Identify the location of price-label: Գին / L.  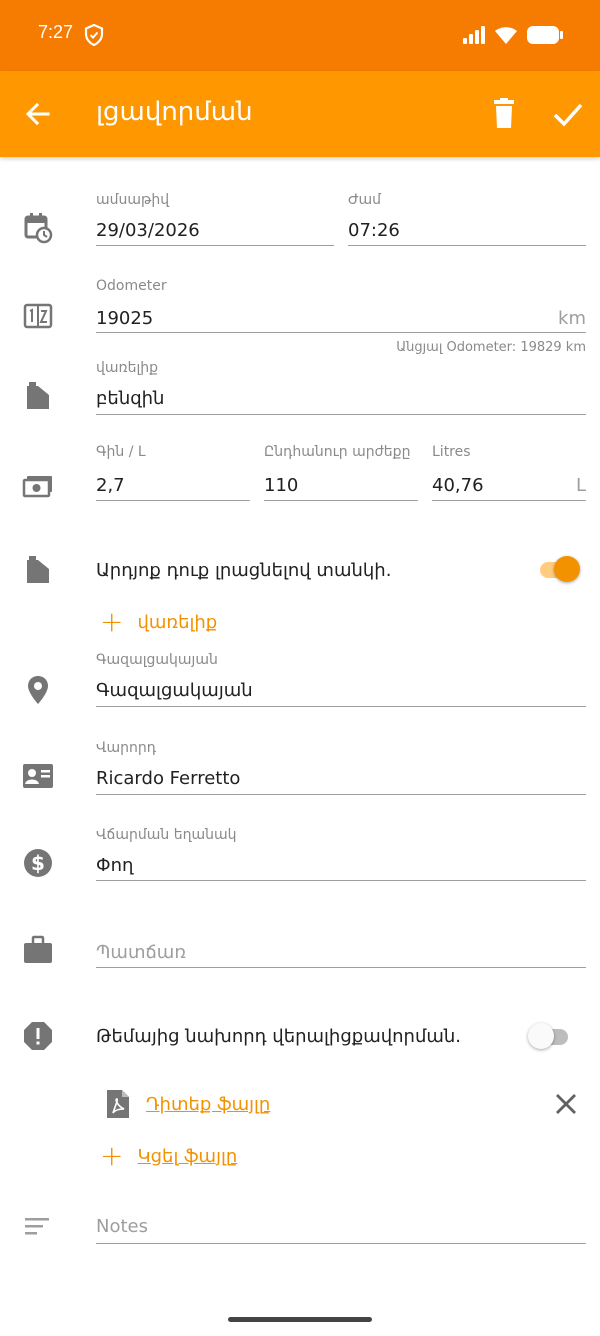
(121, 452).